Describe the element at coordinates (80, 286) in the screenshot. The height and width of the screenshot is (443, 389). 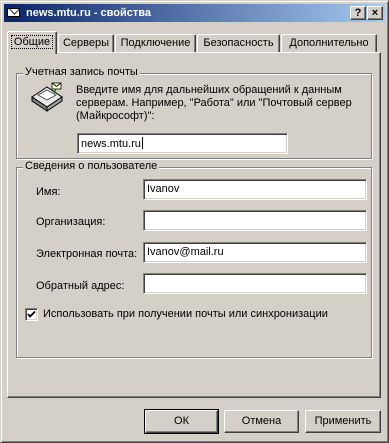
I see `reply-address-label: Обратный адрес:` at that location.